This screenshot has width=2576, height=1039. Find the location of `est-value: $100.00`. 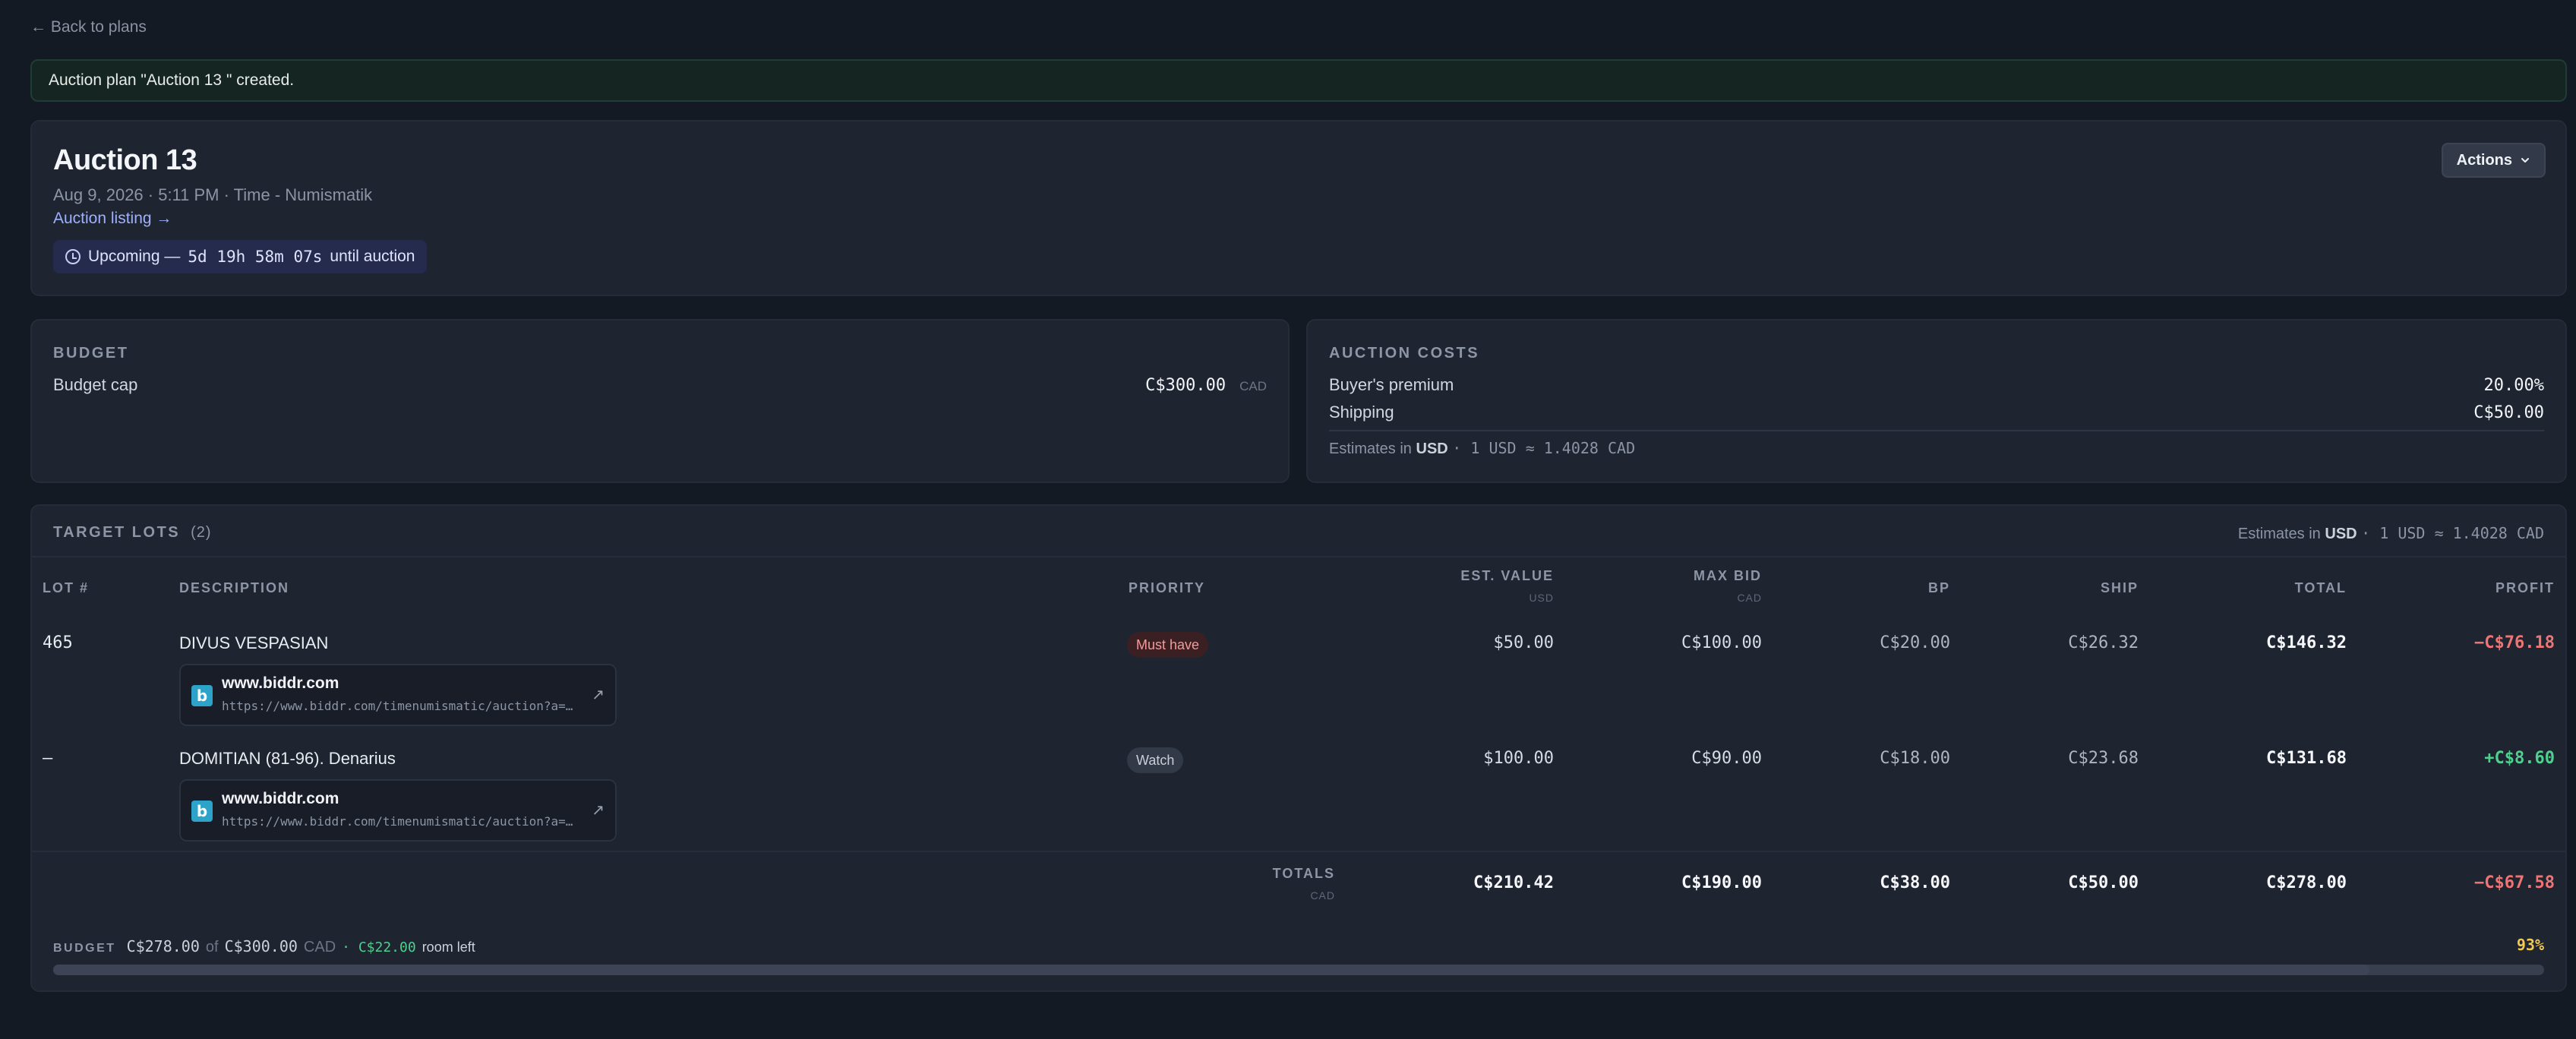

est-value: $100.00 is located at coordinates (1518, 759).